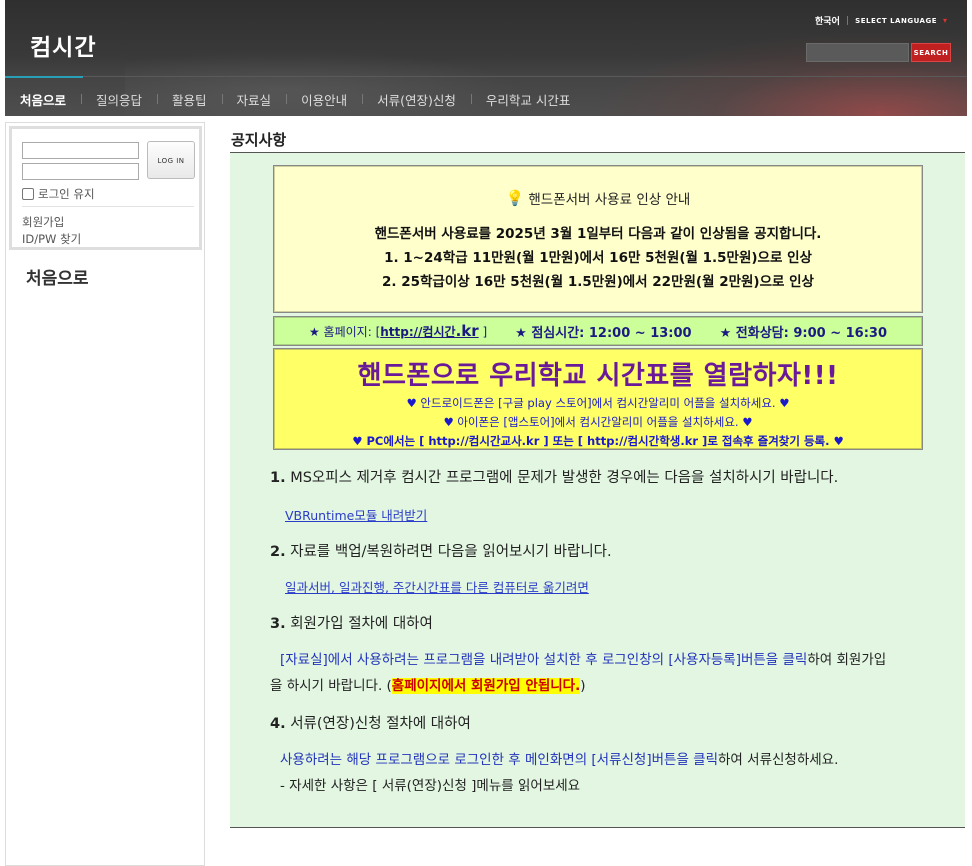  What do you see at coordinates (857, 52) in the screenshot?
I see `search-input` at bounding box center [857, 52].